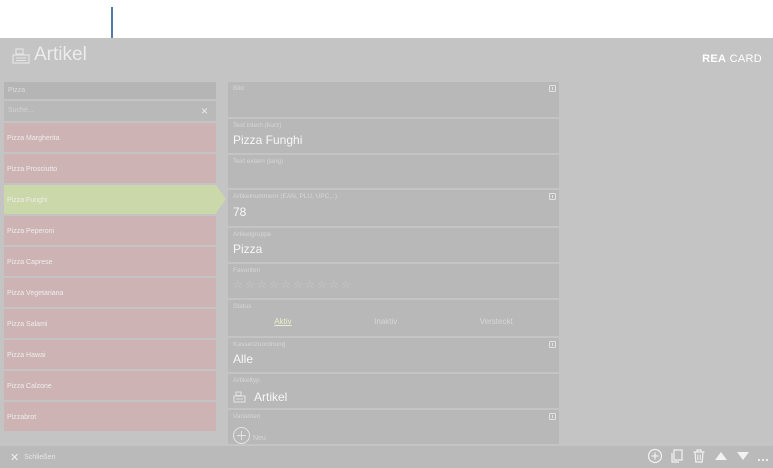  I want to click on category-header: Pizza, so click(110, 90).